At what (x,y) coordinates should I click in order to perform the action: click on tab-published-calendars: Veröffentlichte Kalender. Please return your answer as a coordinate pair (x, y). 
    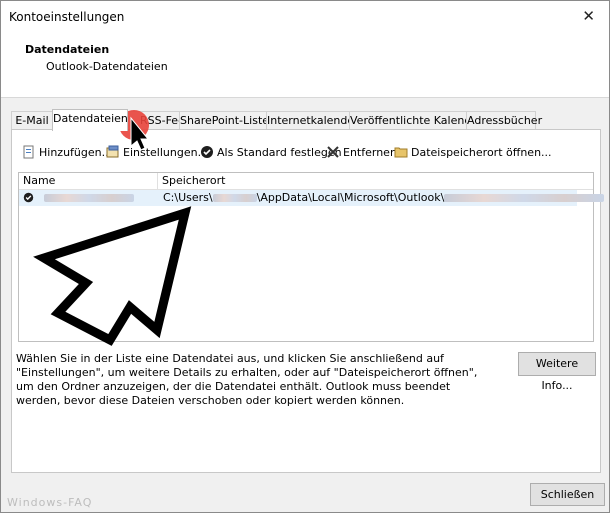
    Looking at the image, I should click on (416, 120).